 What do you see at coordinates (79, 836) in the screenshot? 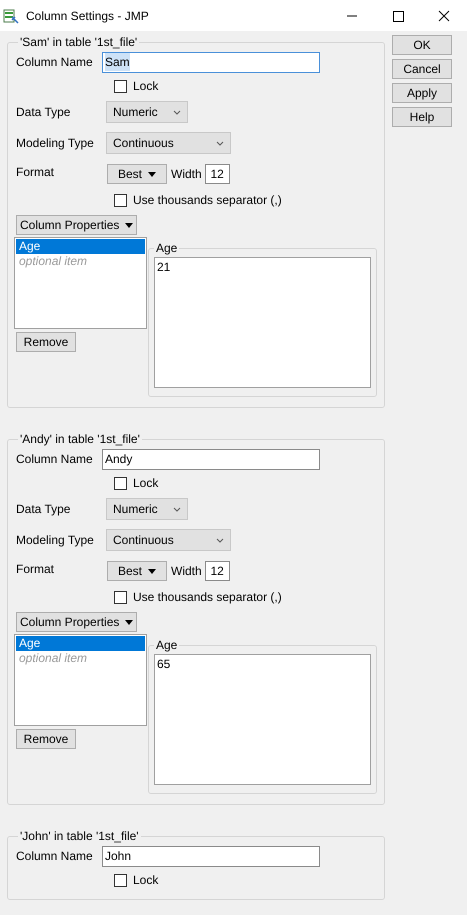
I see `section-title: 'John' in table '1st_file'` at bounding box center [79, 836].